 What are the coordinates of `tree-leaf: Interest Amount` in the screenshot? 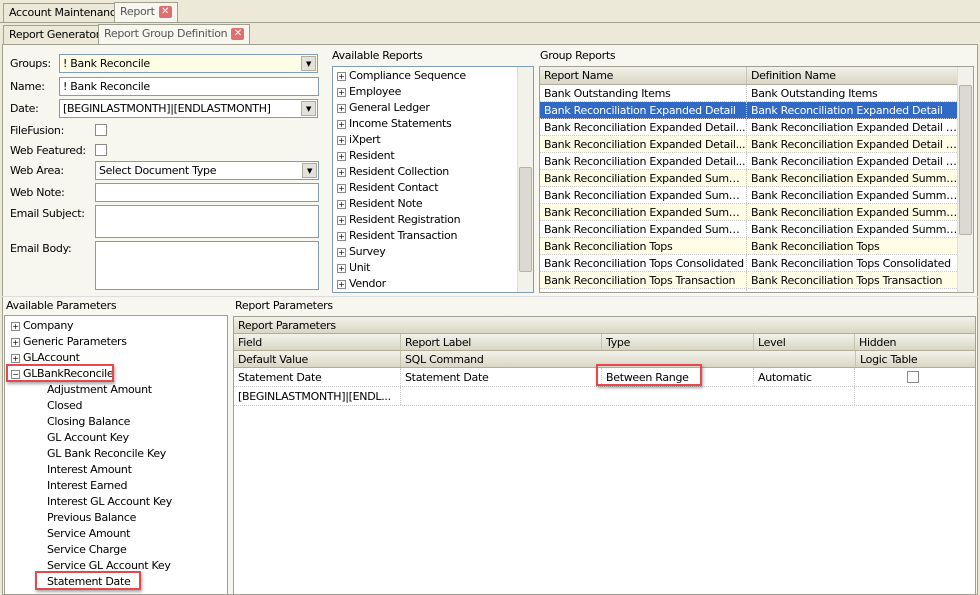 It's located at (116, 470).